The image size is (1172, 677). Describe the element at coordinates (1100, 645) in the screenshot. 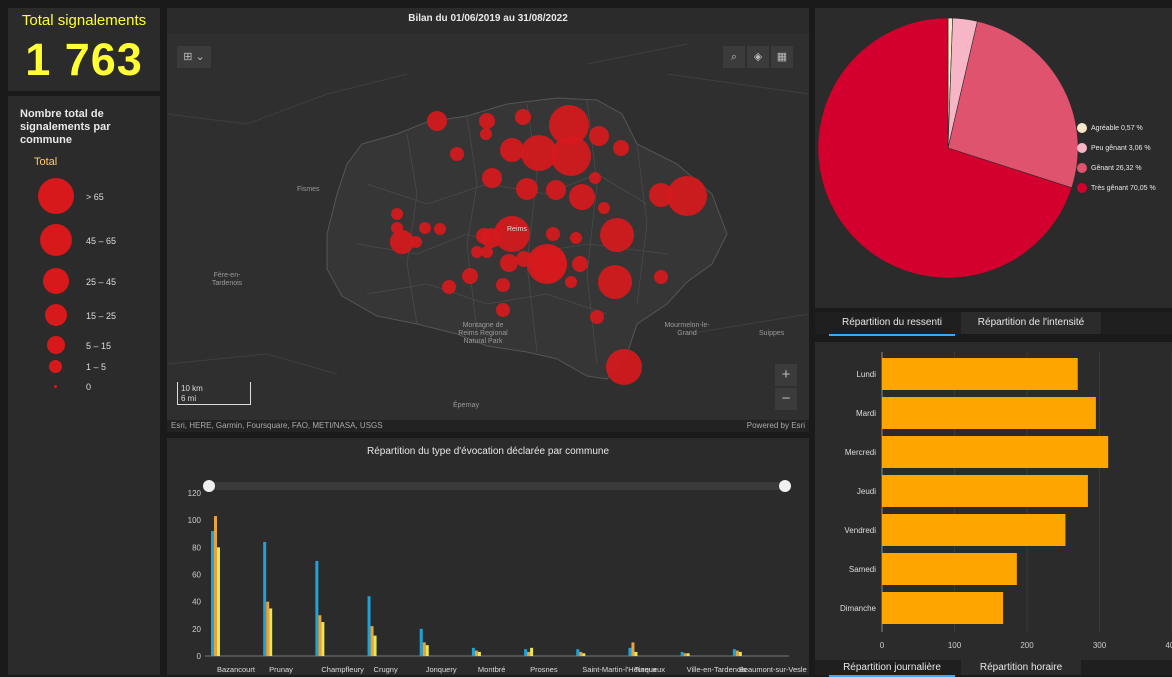

I see `x-tick-label: 300` at that location.